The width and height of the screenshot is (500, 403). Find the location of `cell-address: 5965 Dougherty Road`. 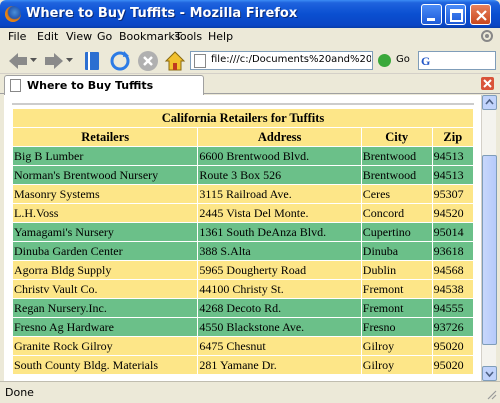

cell-address: 5965 Dougherty Road is located at coordinates (279, 270).